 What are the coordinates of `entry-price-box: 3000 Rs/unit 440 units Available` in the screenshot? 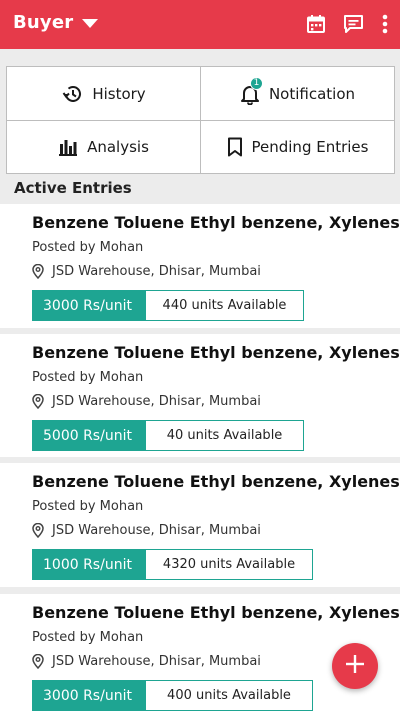 It's located at (168, 305).